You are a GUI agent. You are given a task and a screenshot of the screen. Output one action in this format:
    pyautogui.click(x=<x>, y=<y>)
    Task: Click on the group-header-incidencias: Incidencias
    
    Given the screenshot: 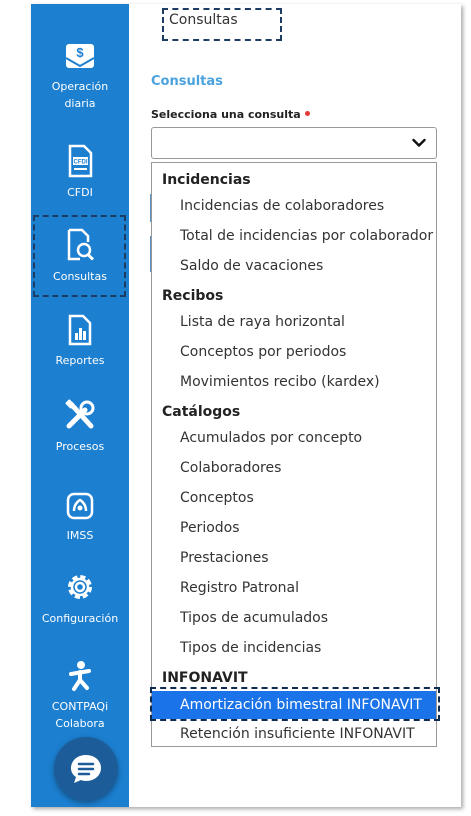 What is the action you would take?
    pyautogui.click(x=206, y=180)
    